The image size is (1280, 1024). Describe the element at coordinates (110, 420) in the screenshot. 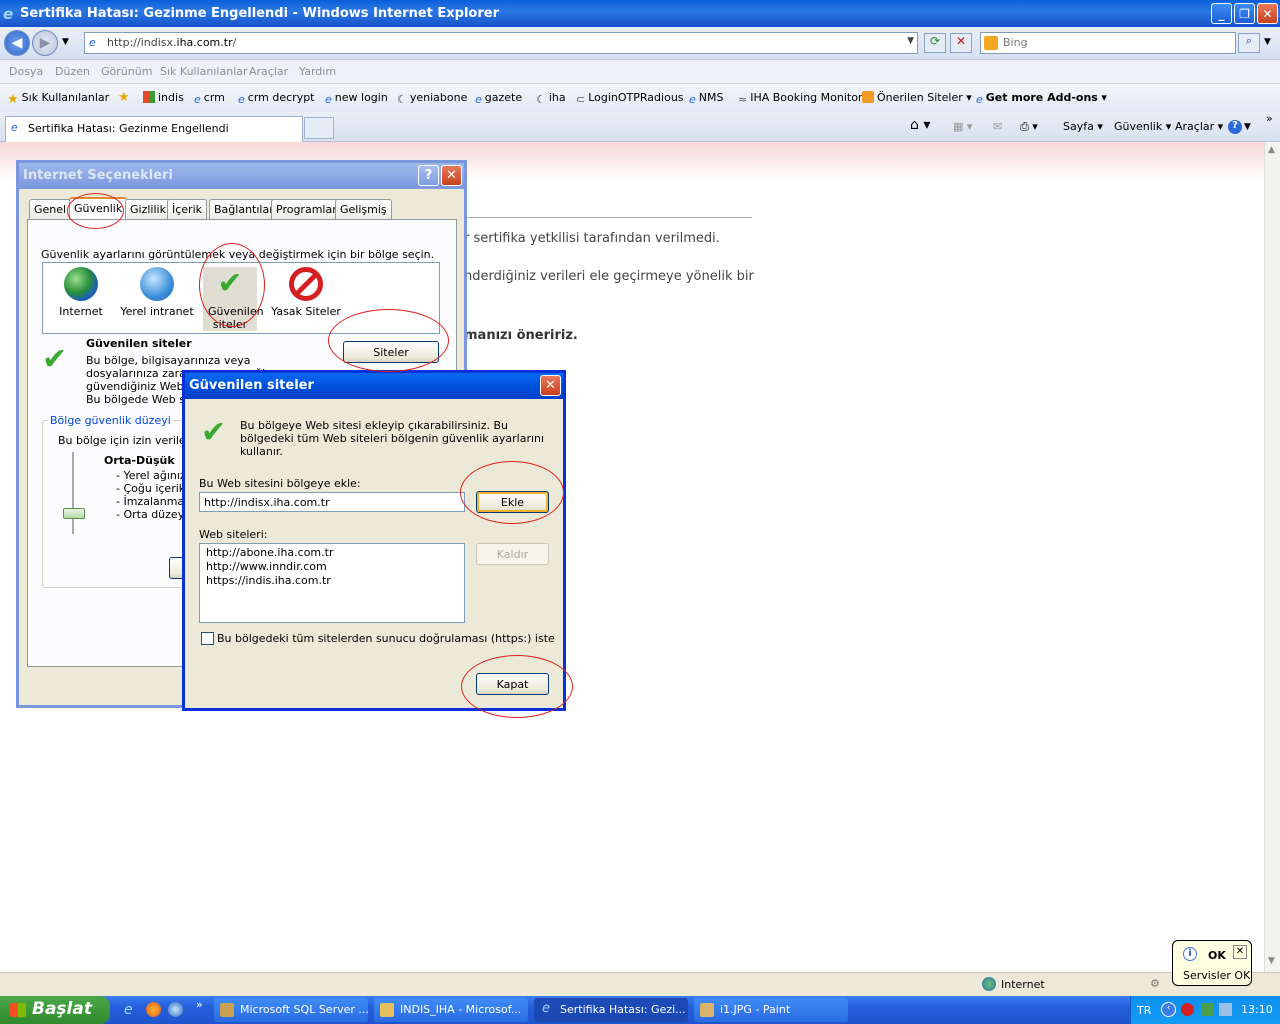

I see `security-level-label: Bölge güvenlik düzeyi` at that location.